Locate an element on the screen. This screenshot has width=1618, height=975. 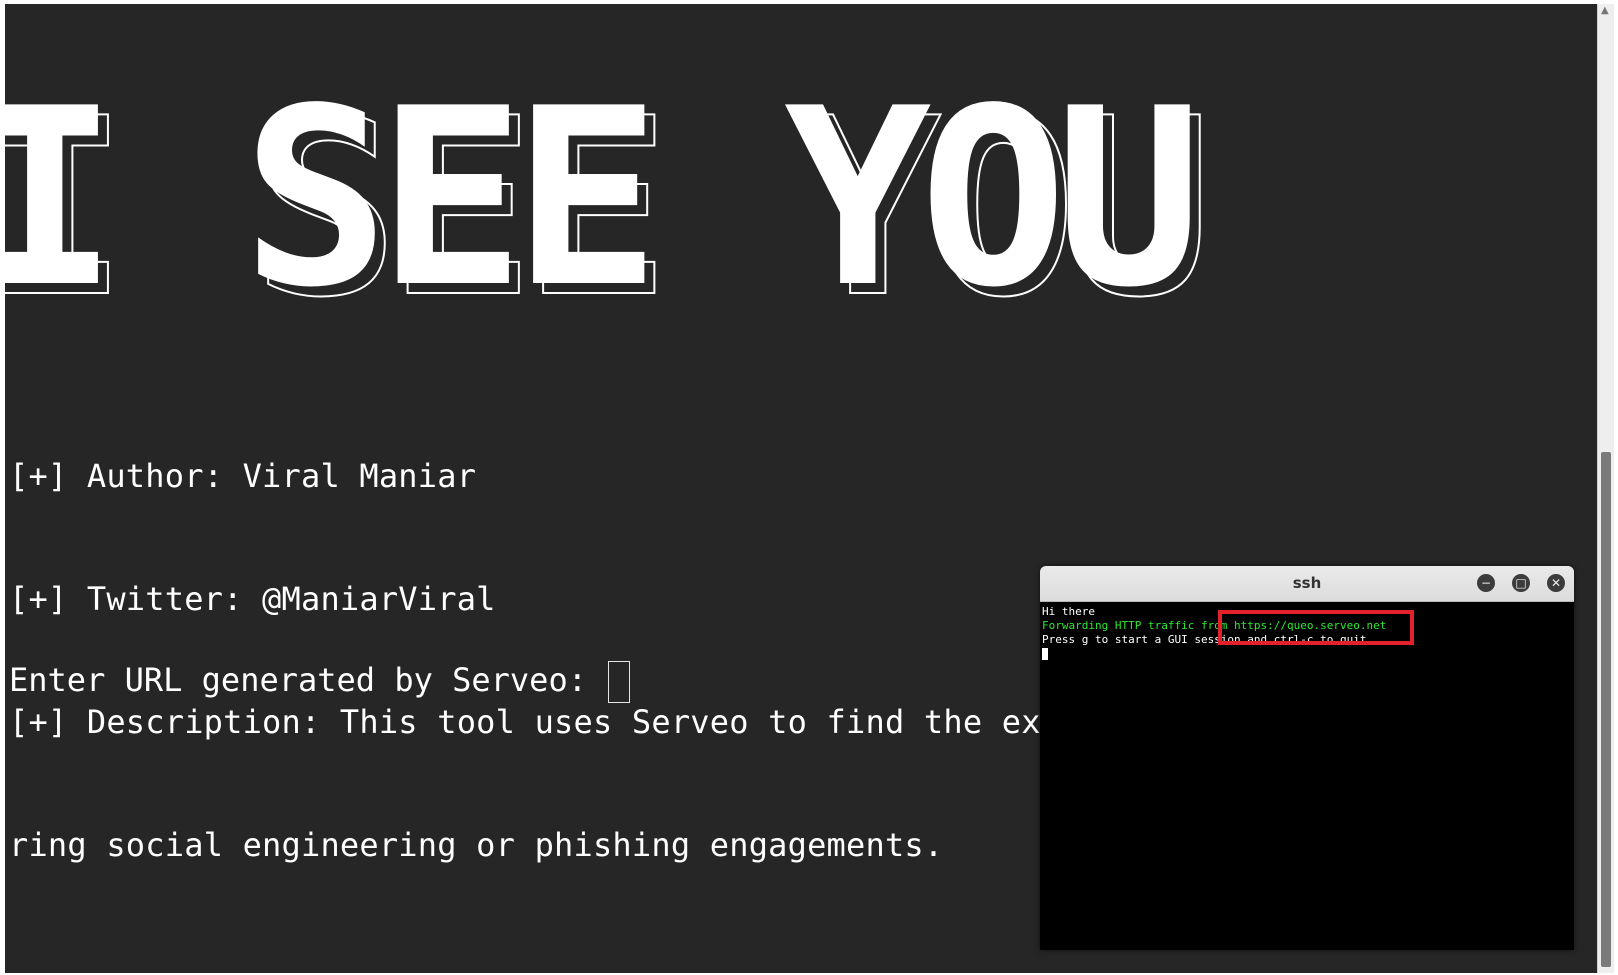
scrollbar-thumb is located at coordinates (1606, 709).